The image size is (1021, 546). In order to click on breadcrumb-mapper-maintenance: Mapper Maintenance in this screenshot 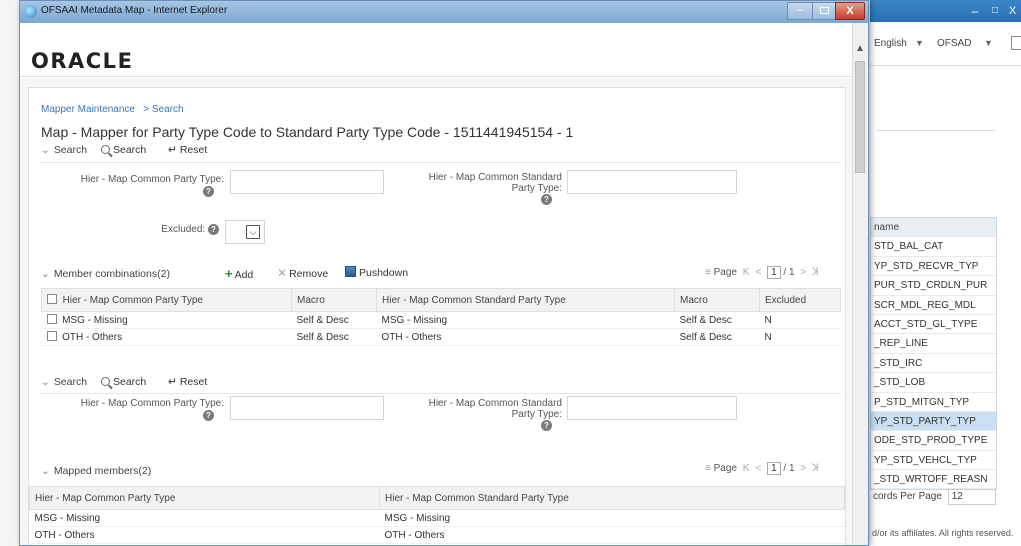, I will do `click(88, 109)`.